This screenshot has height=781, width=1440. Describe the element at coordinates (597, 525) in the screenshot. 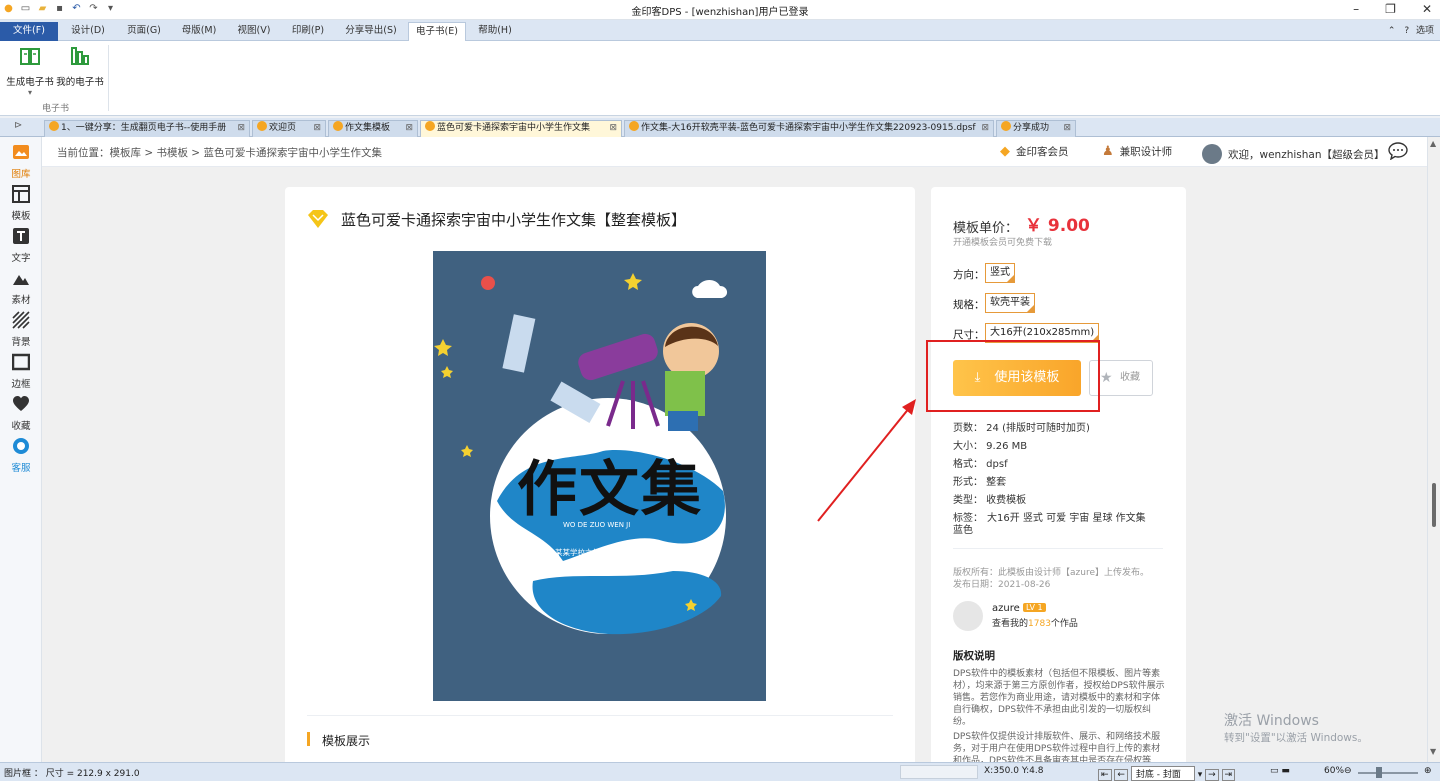

I see `cover-subtitle: WO DE ZUO WEN JI` at that location.